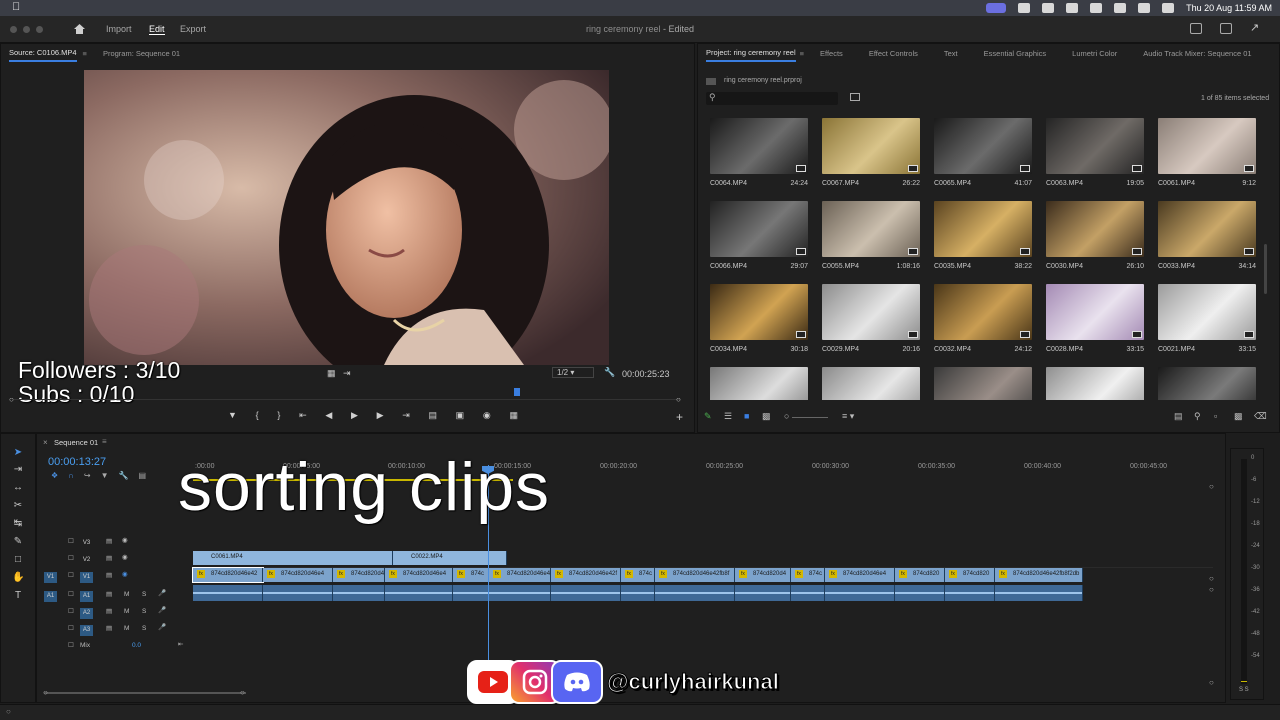  Describe the element at coordinates (86, 543) in the screenshot. I see `track-v3-label: V3` at that location.